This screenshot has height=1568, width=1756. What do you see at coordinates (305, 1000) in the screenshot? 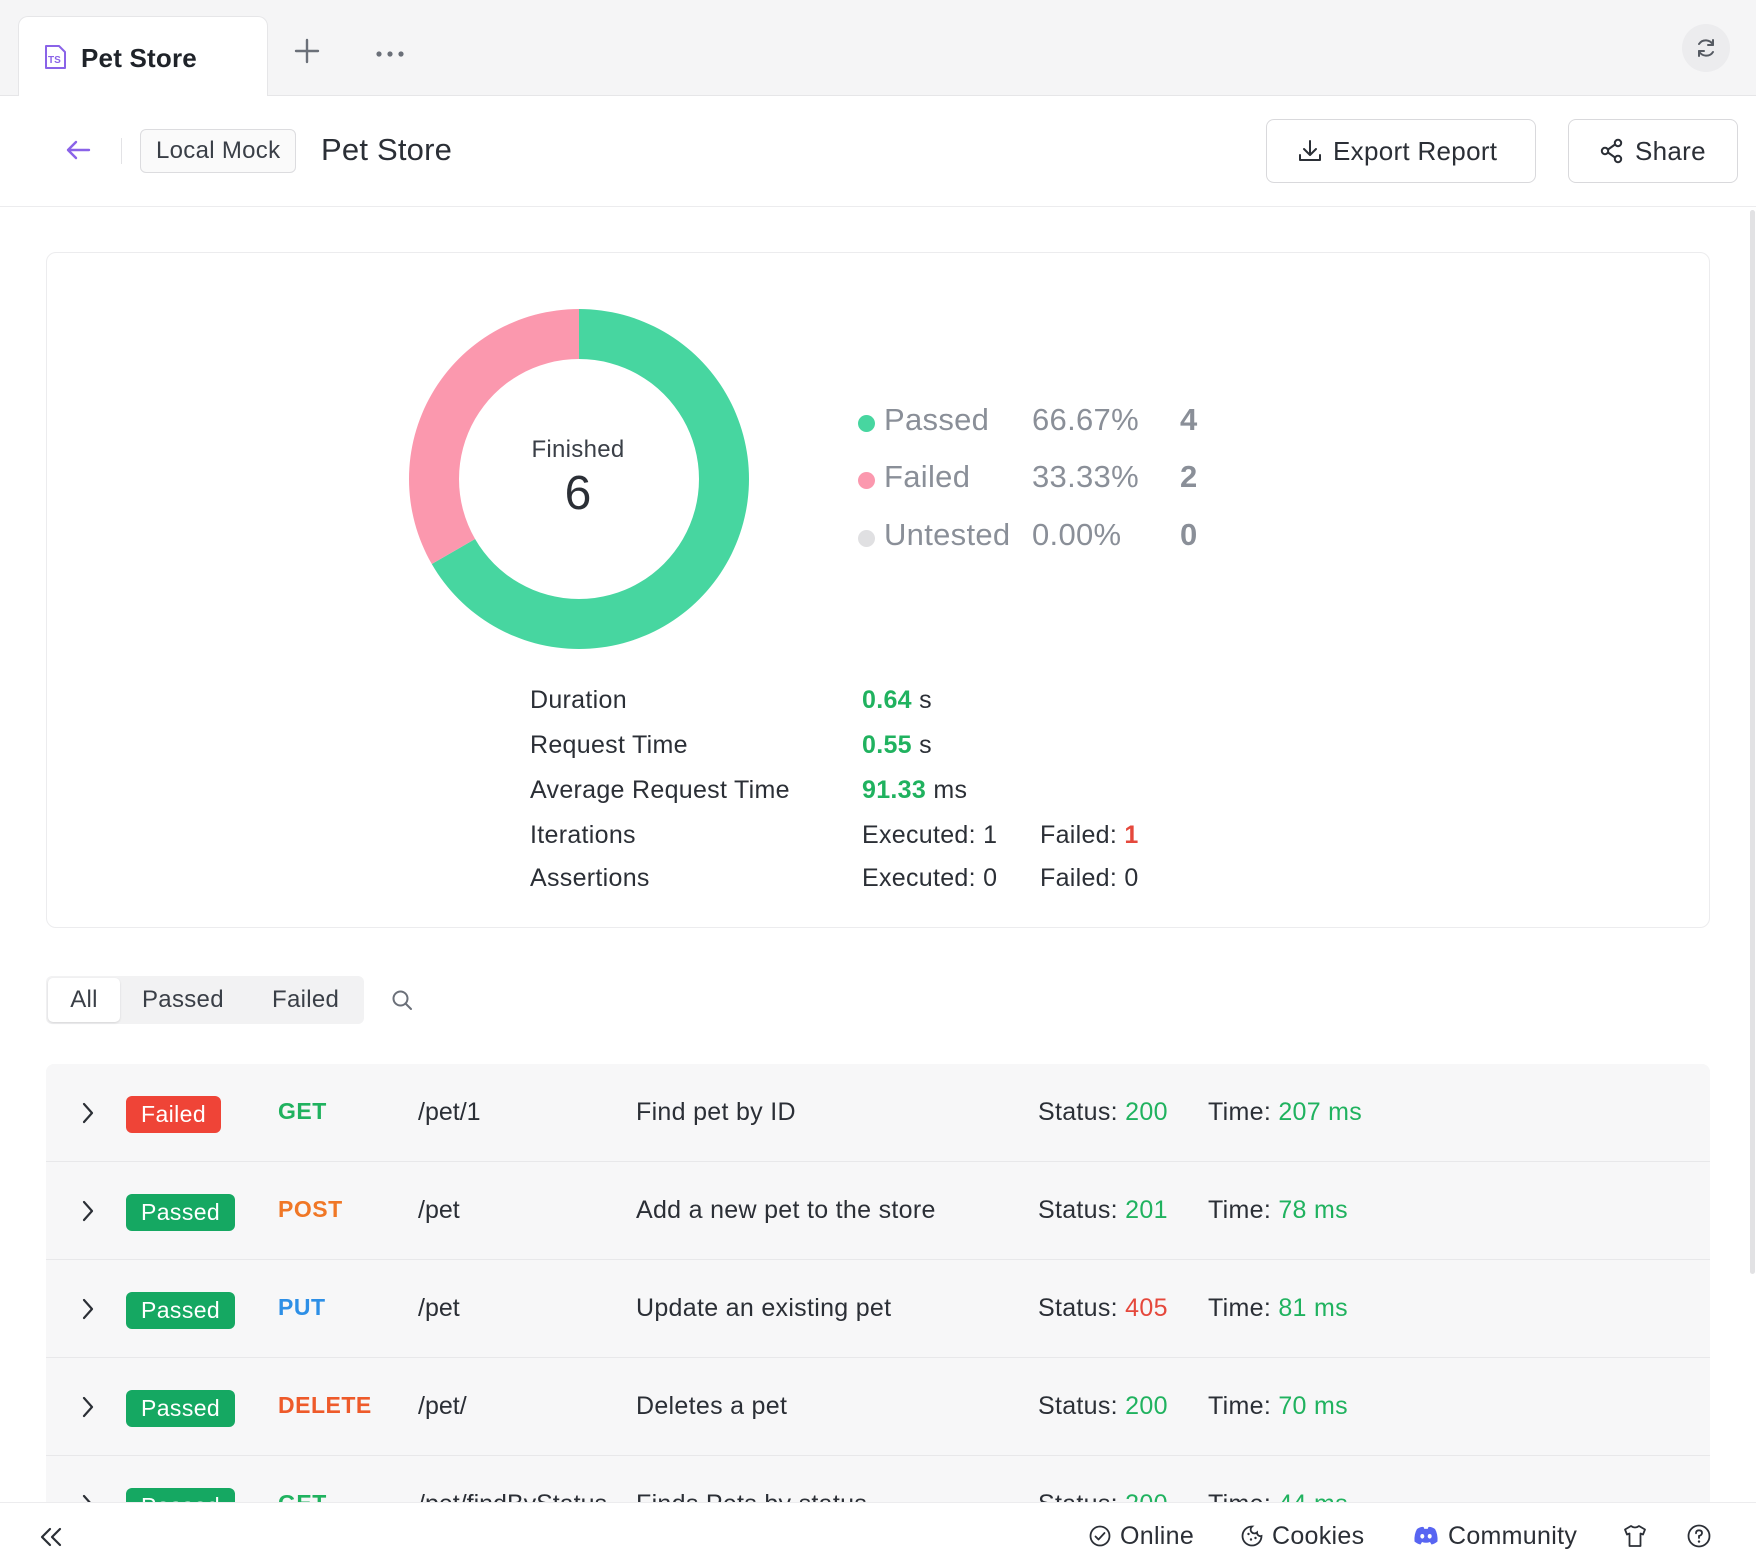
I see `filter-failed: Failed` at bounding box center [305, 1000].